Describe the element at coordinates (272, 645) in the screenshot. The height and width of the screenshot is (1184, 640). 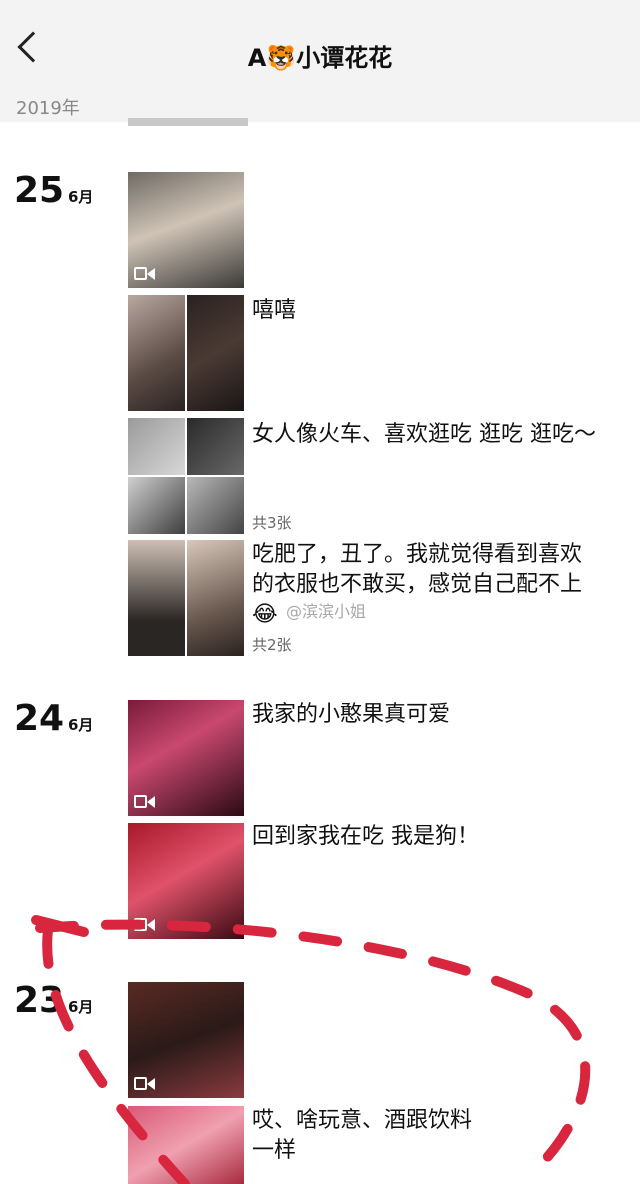
I see `photo-count: 共2张` at that location.